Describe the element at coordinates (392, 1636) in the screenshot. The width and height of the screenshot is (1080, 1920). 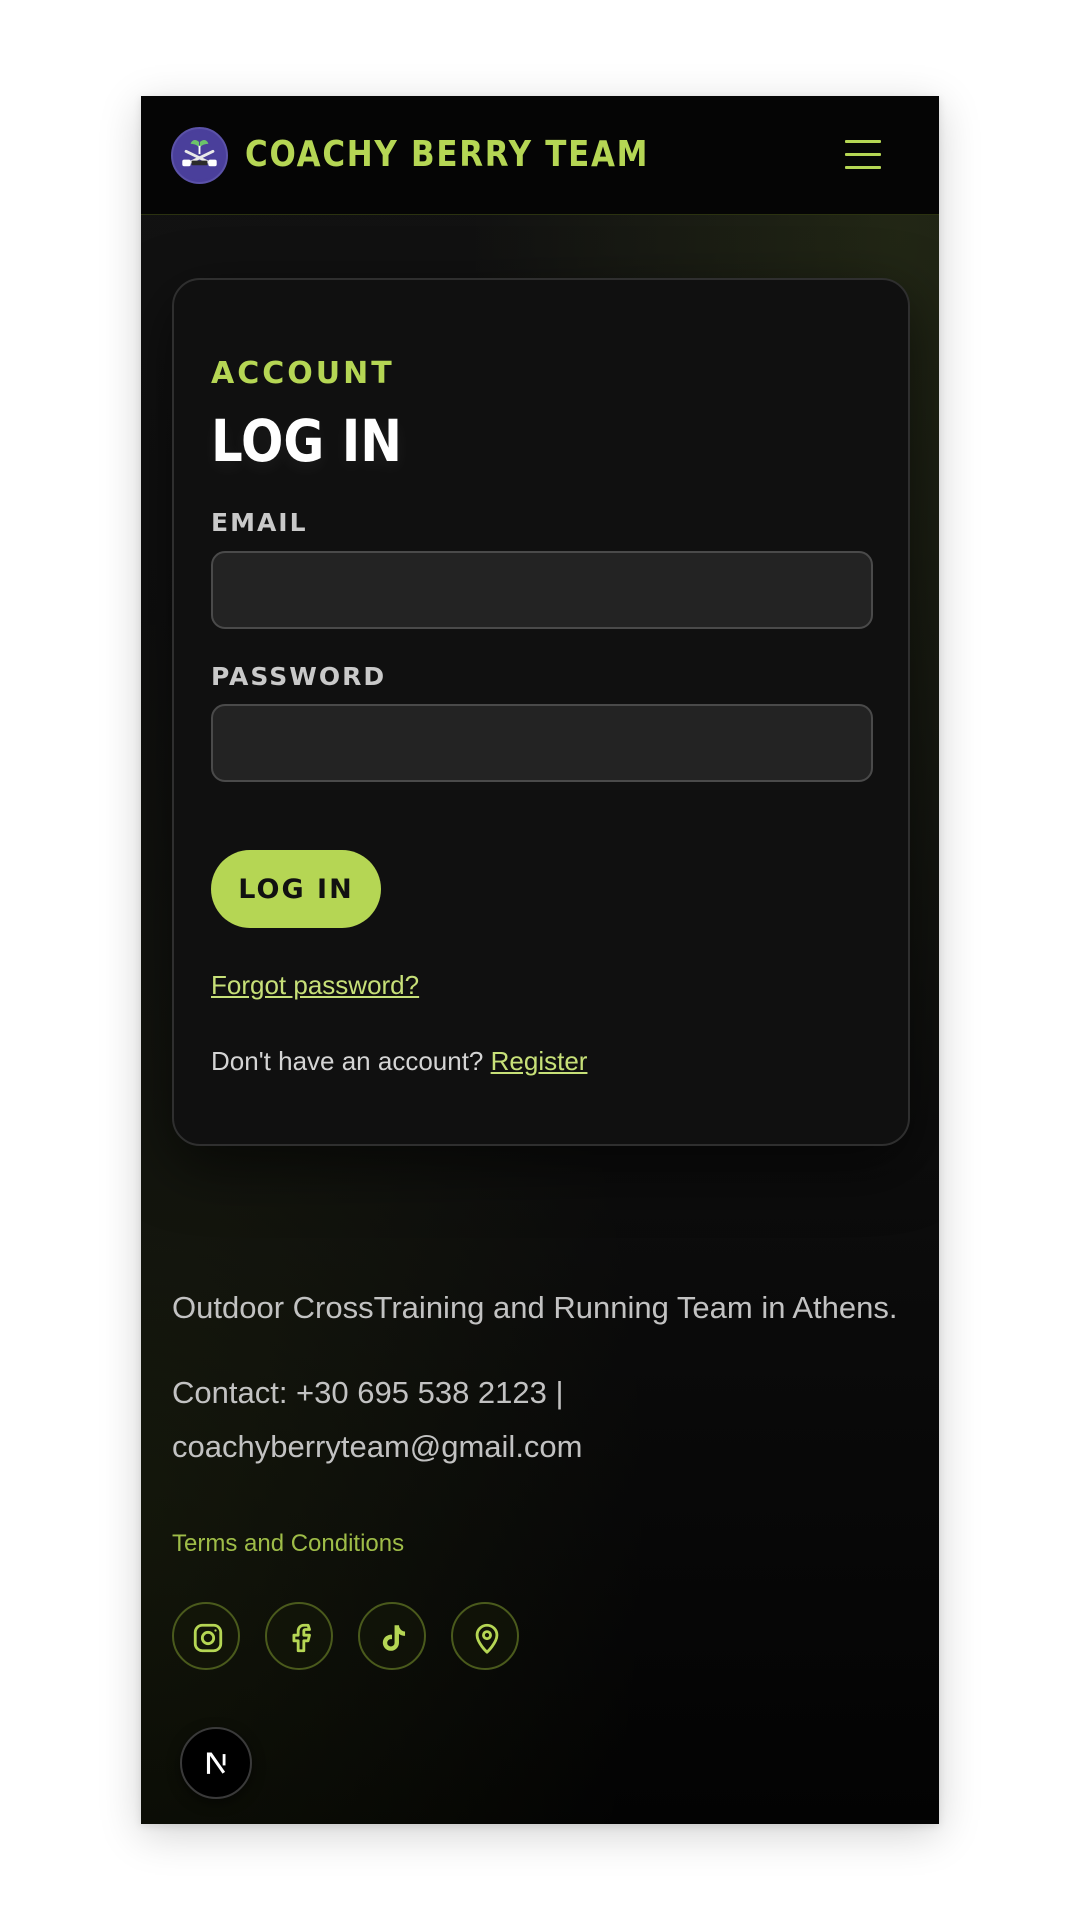
I see `tiktok-icon` at that location.